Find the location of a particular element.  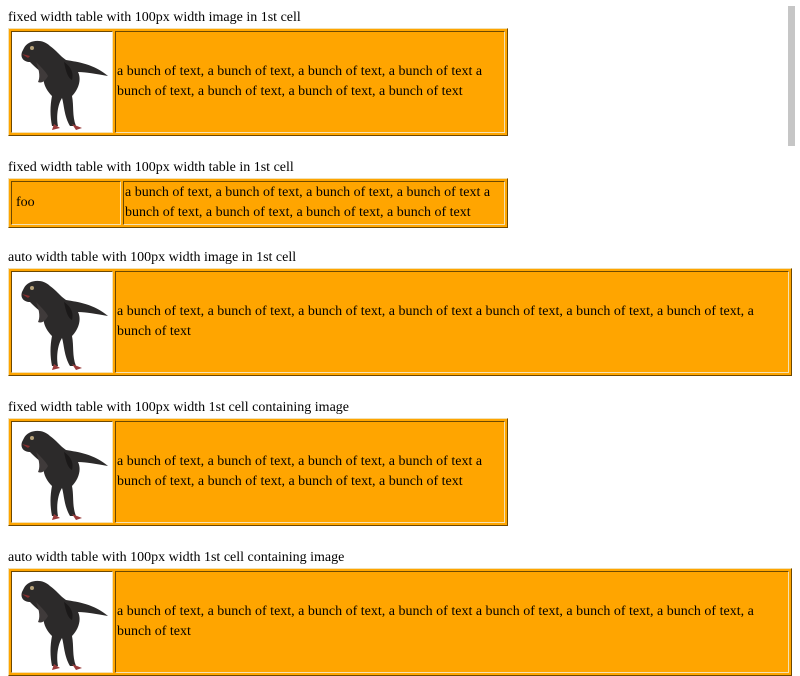

scrollbar-thumb is located at coordinates (791, 76).